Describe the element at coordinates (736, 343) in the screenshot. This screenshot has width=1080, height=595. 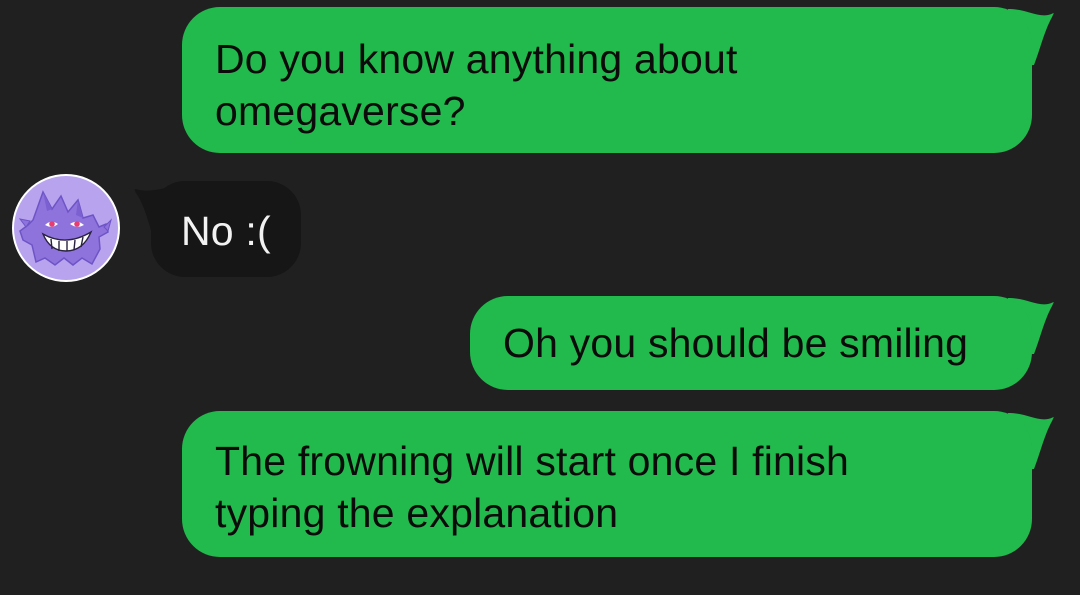
I see `message-text-line: Oh you should be smiling` at that location.